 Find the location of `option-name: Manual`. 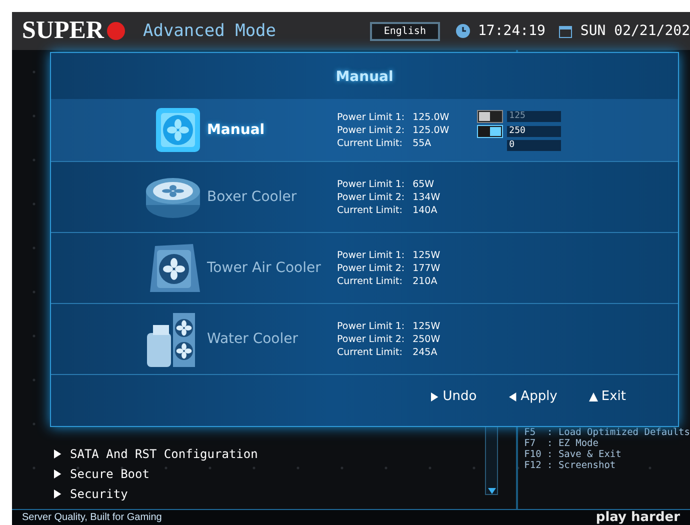

option-name: Manual is located at coordinates (236, 130).